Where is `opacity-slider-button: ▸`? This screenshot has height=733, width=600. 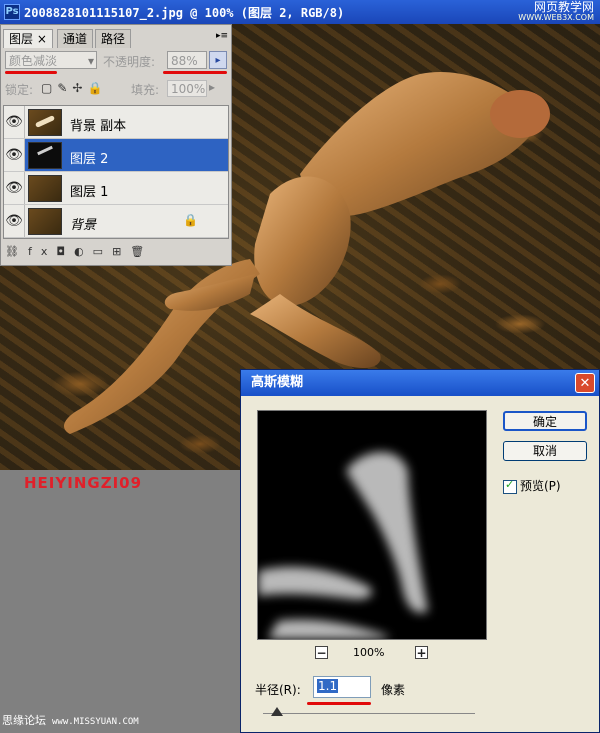 opacity-slider-button: ▸ is located at coordinates (218, 60).